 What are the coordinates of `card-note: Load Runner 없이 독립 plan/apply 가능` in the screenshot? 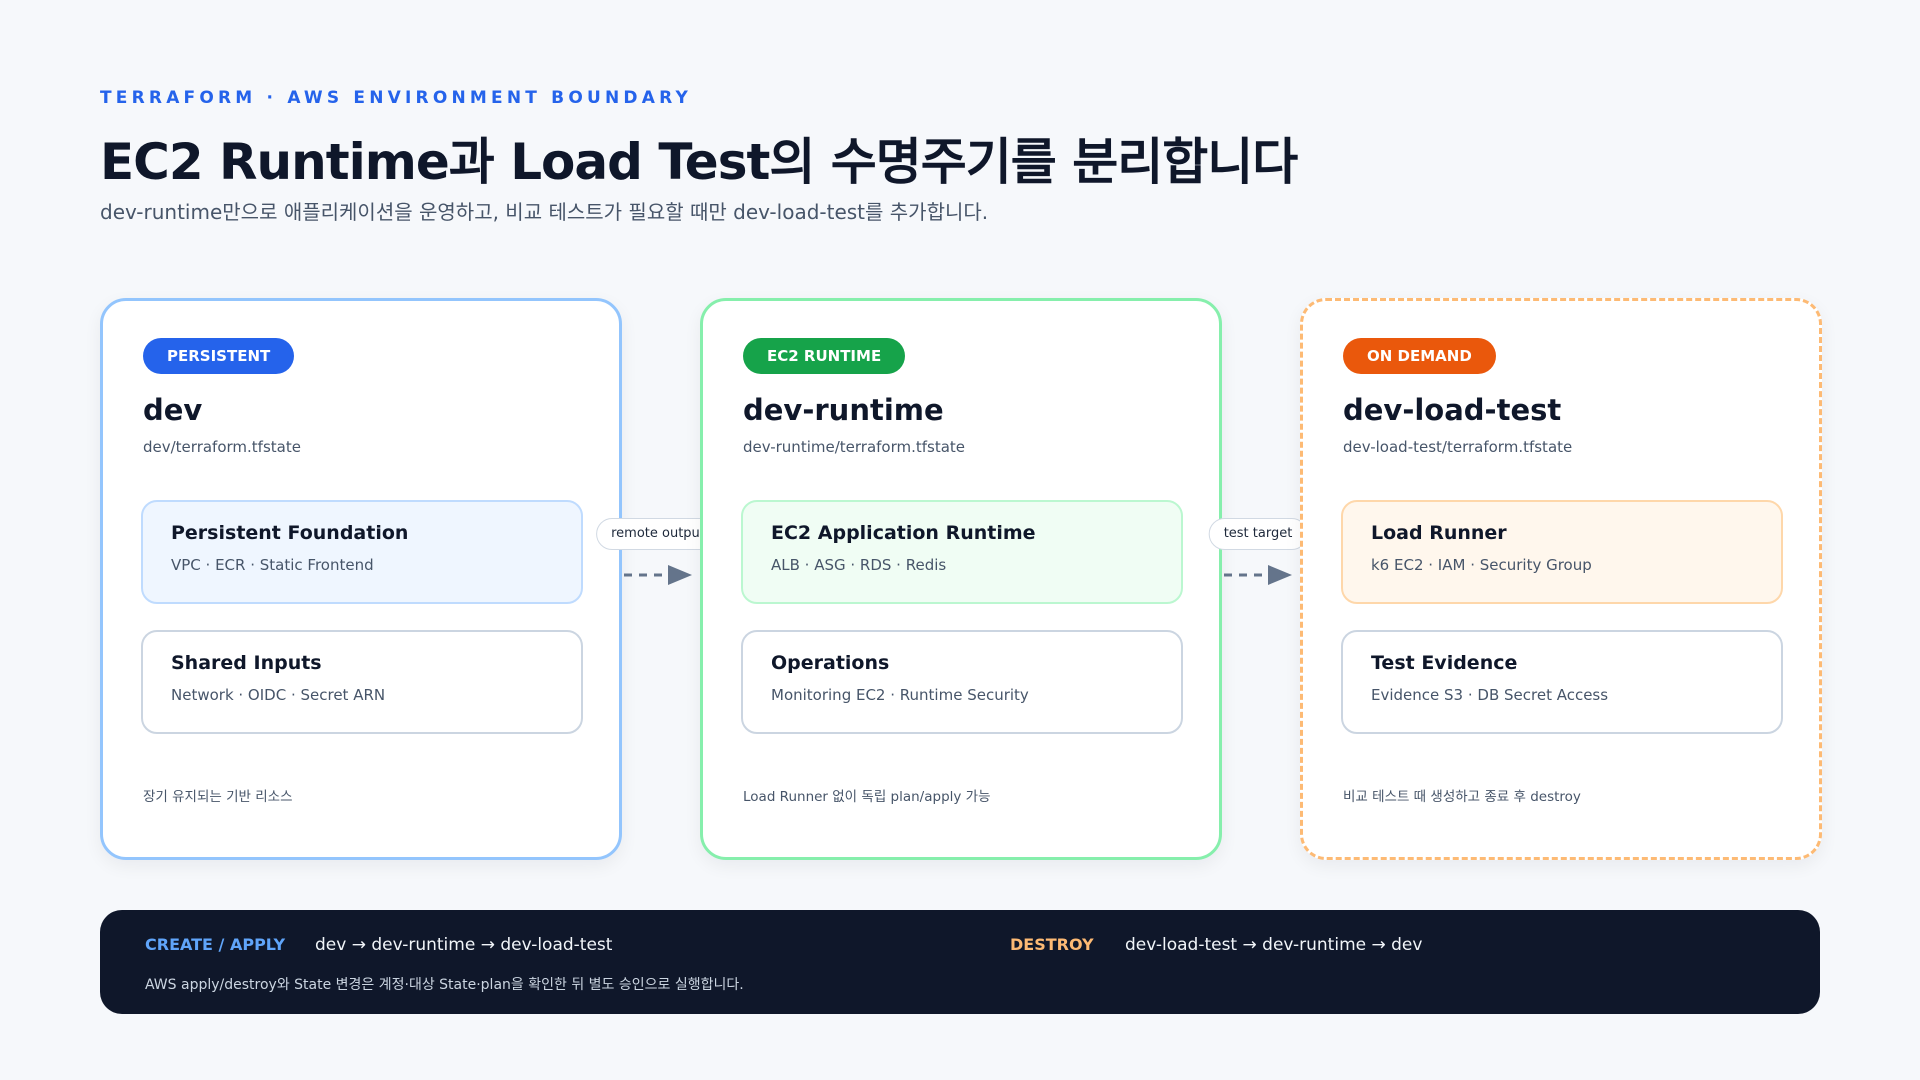 It's located at (867, 797).